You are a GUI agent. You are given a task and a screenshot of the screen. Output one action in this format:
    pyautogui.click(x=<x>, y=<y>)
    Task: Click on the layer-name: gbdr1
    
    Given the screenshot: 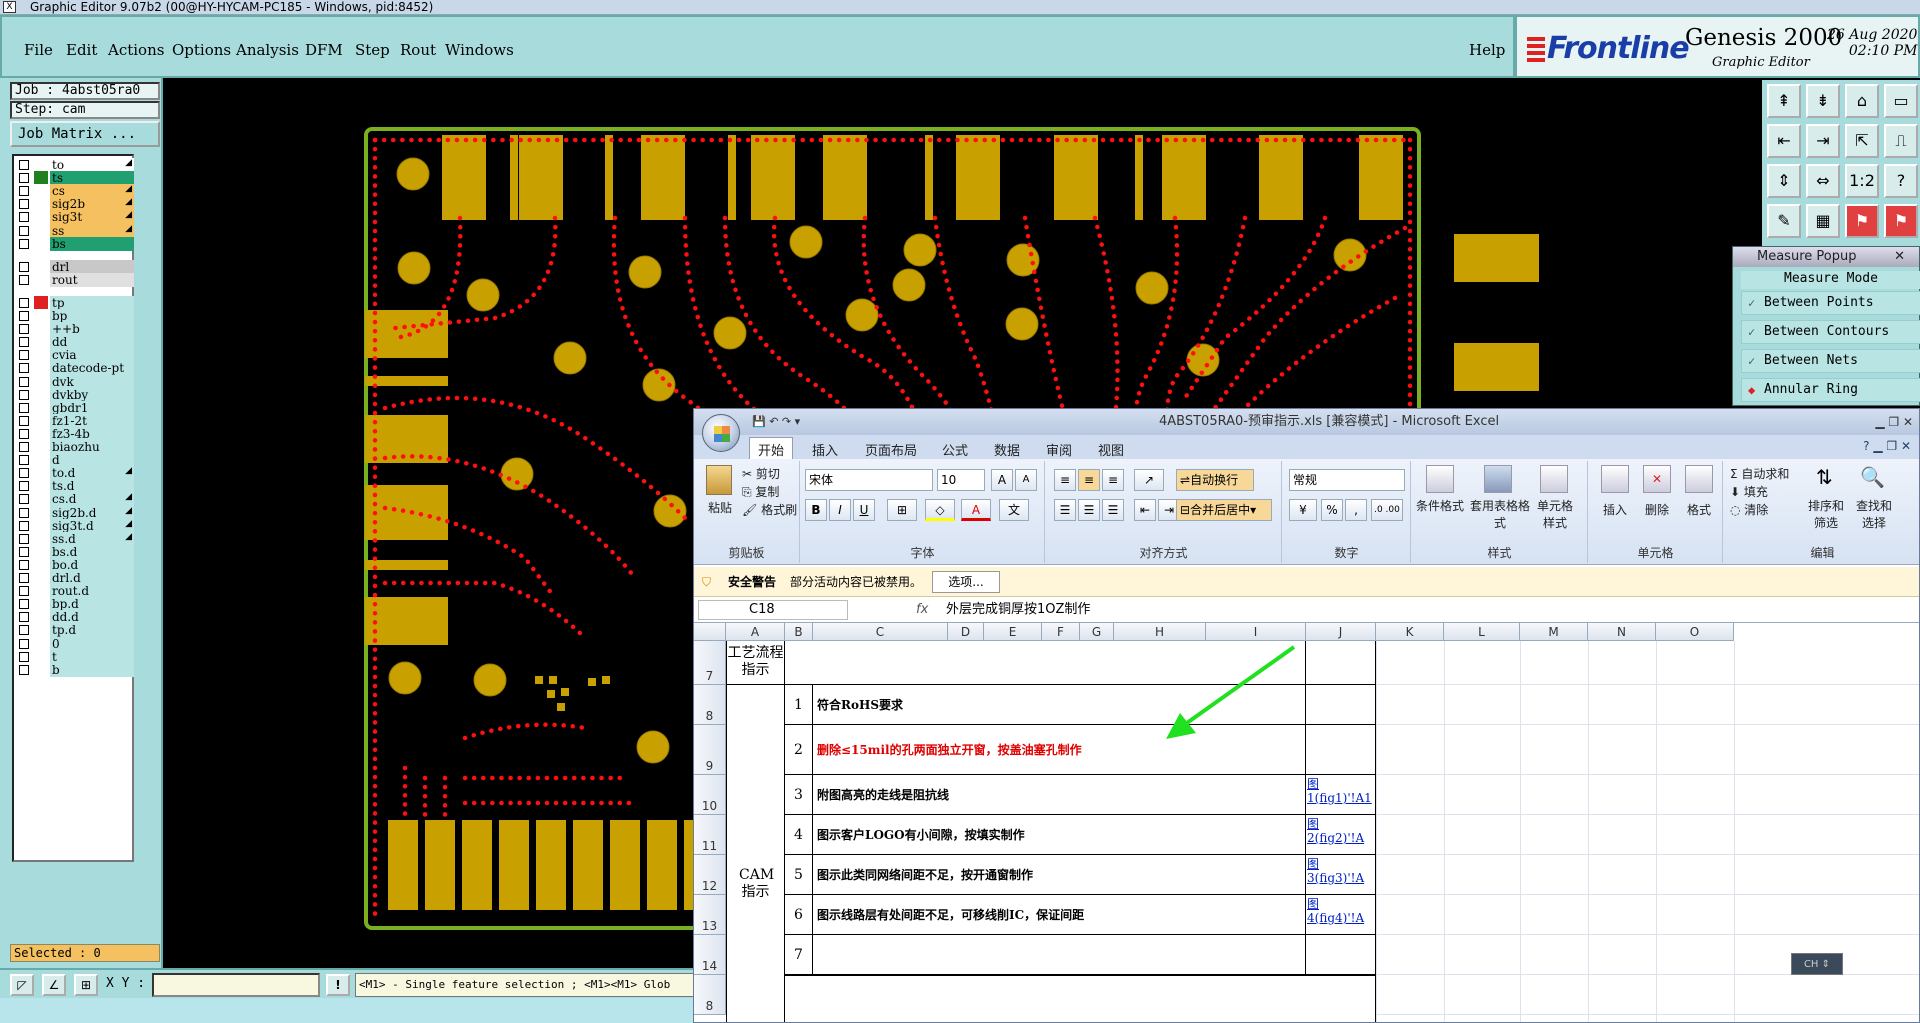 What is the action you would take?
    pyautogui.click(x=92, y=407)
    